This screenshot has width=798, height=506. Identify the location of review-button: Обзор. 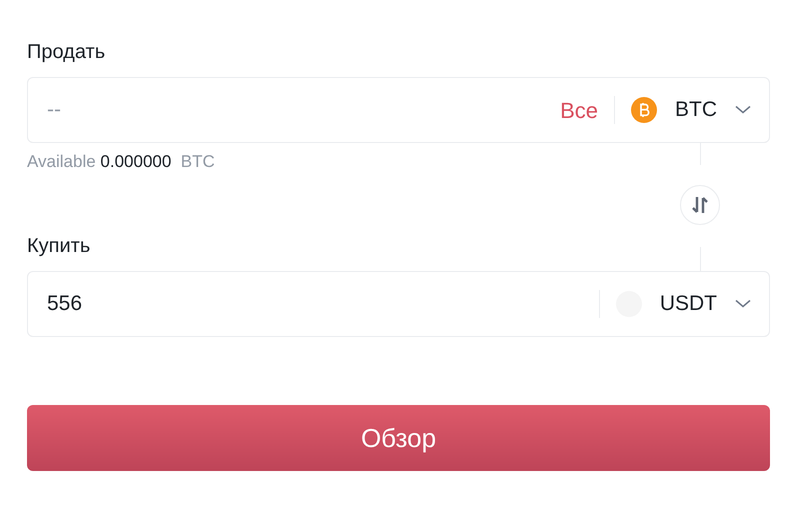
(398, 438).